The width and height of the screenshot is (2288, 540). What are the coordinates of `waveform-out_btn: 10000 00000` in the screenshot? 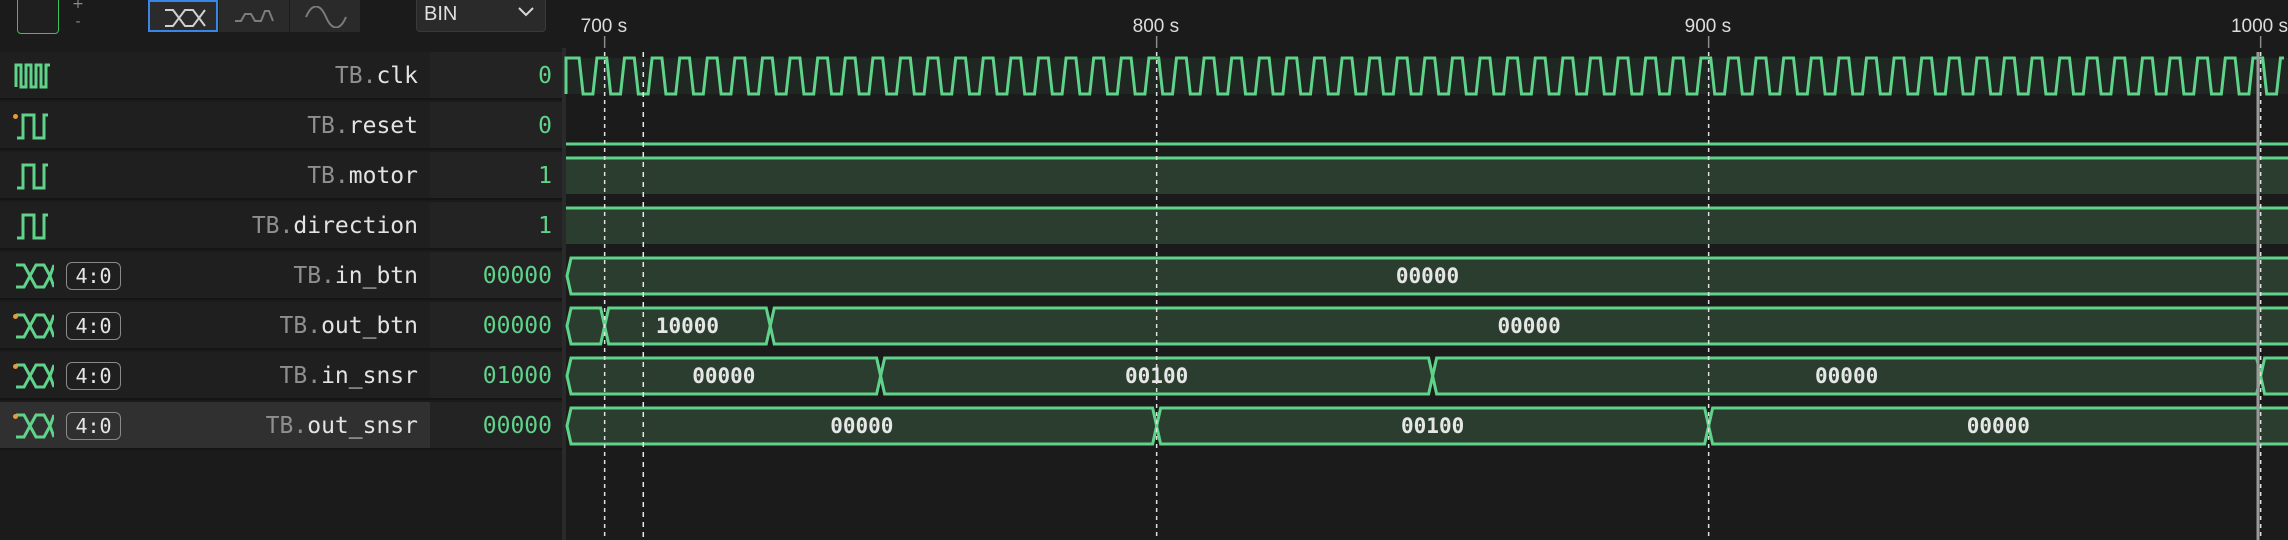 It's located at (1426, 326).